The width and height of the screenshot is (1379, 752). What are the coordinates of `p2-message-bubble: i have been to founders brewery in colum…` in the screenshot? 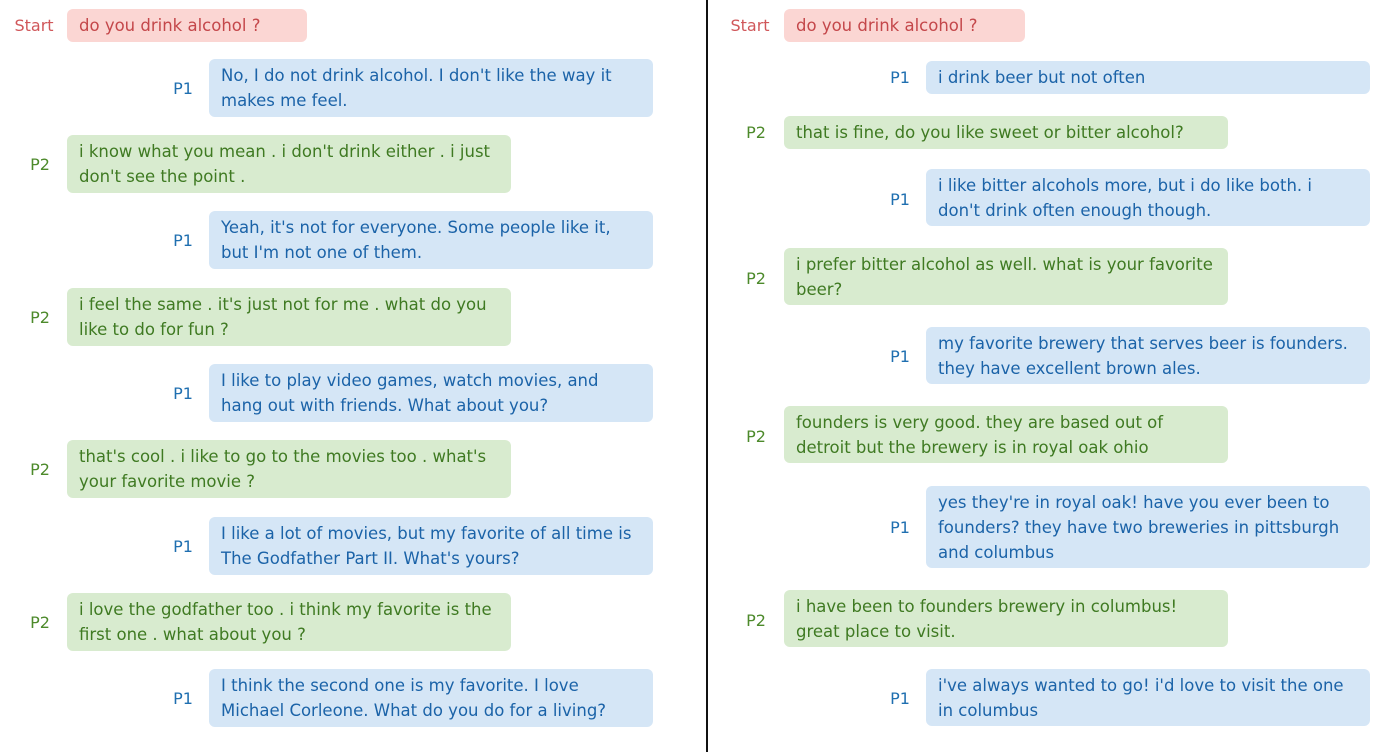 It's located at (1006, 618).